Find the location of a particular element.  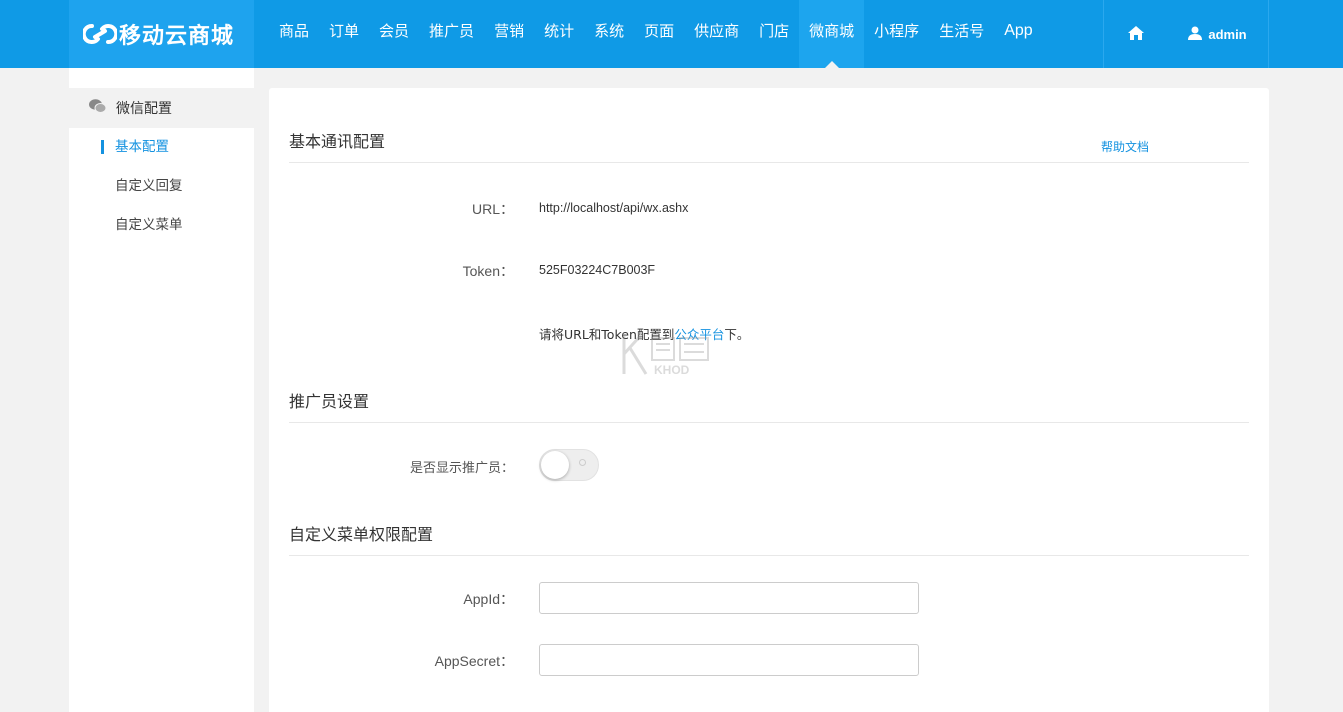

section-promoter-settings: 推广员设置 is located at coordinates (769, 405).